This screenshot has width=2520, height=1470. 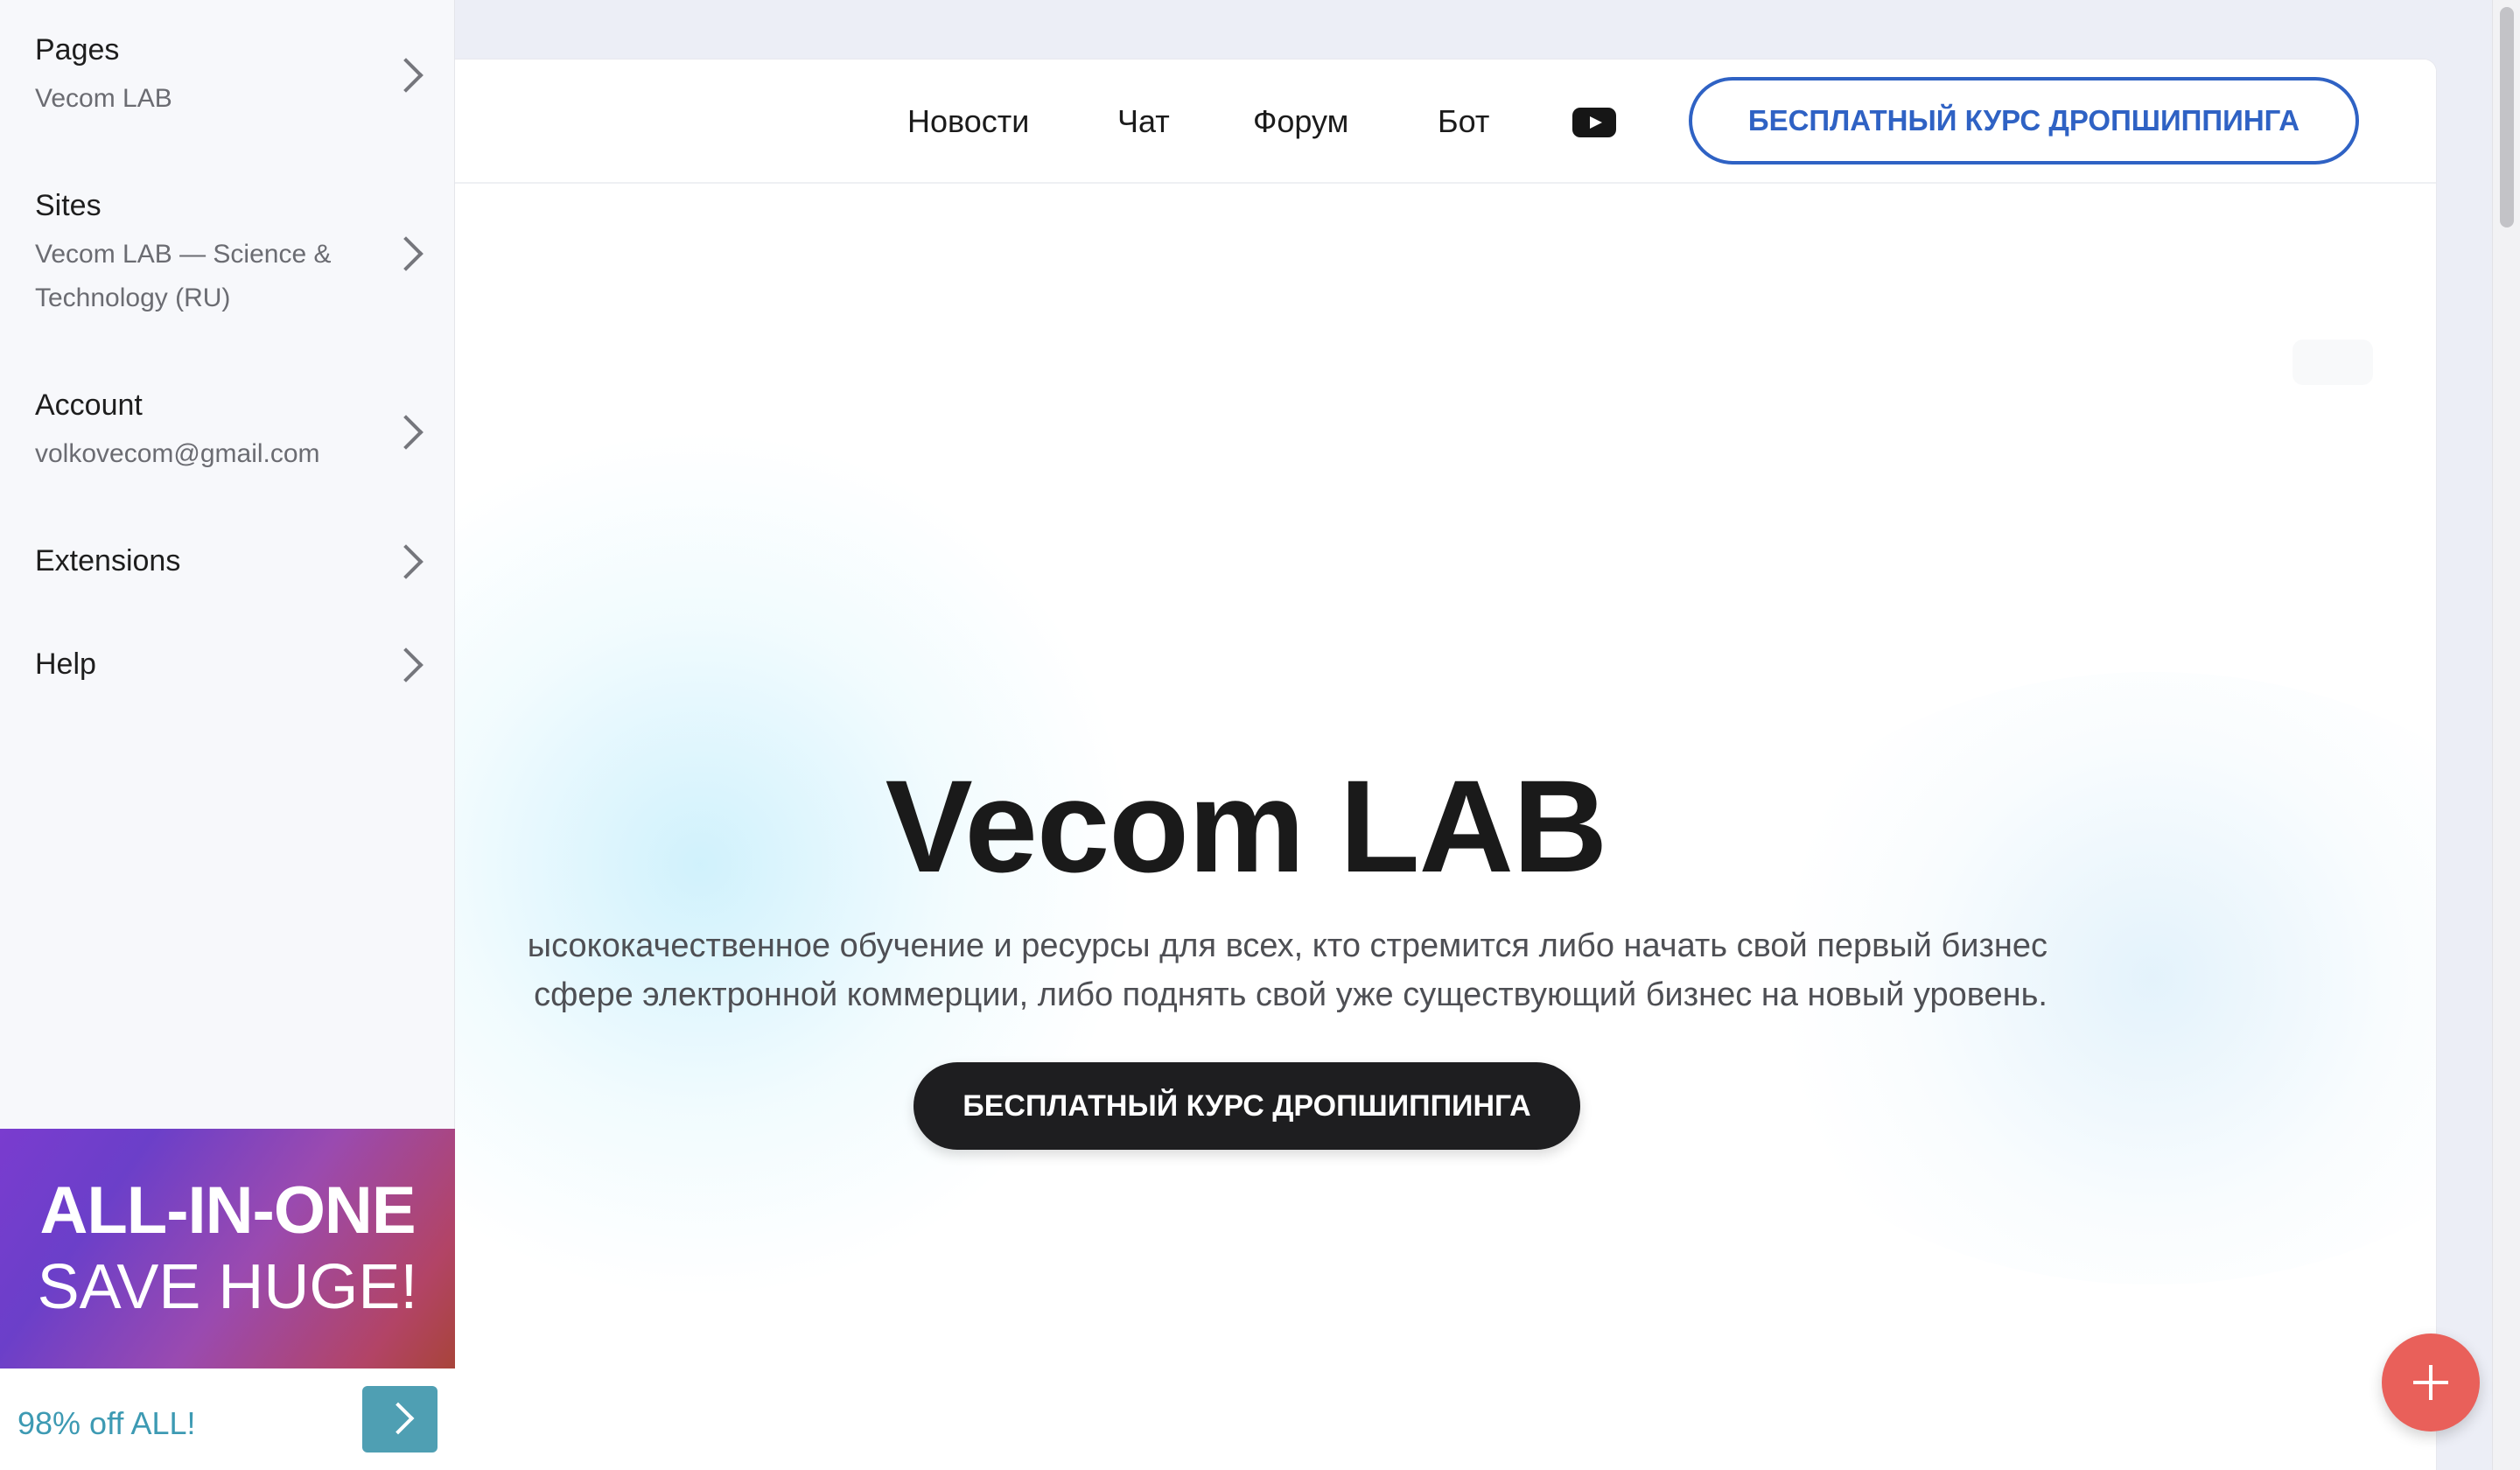 I want to click on promo-arrow-button, so click(x=400, y=1419).